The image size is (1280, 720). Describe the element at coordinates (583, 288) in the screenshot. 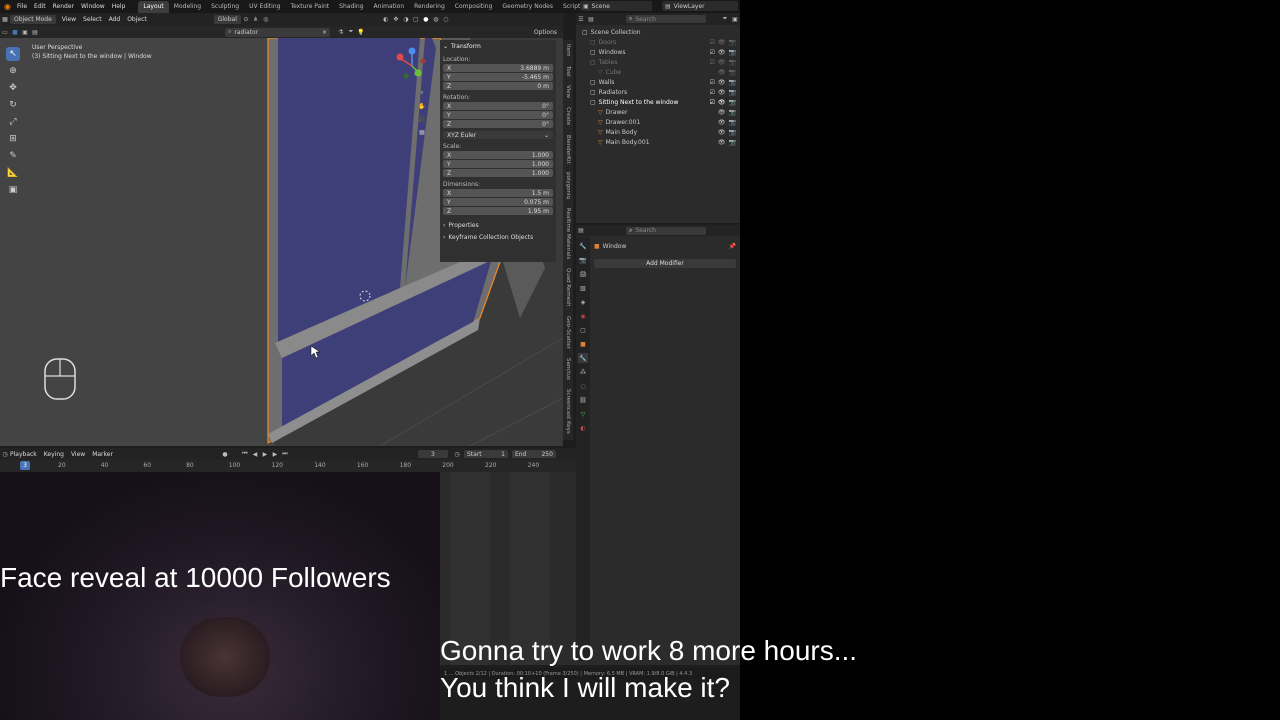

I see `view-layer-tab-icon: ▧` at that location.